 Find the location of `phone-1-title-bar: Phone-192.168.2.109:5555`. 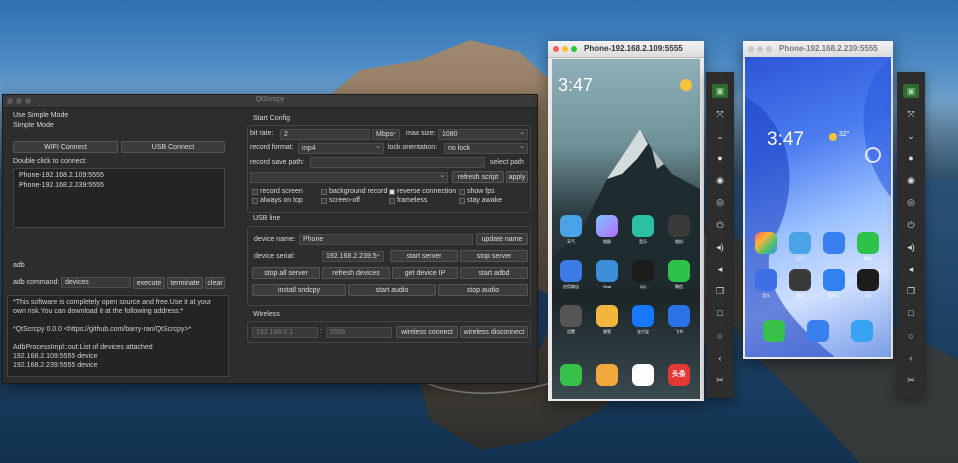

phone-1-title-bar: Phone-192.168.2.109:5555 is located at coordinates (626, 49).